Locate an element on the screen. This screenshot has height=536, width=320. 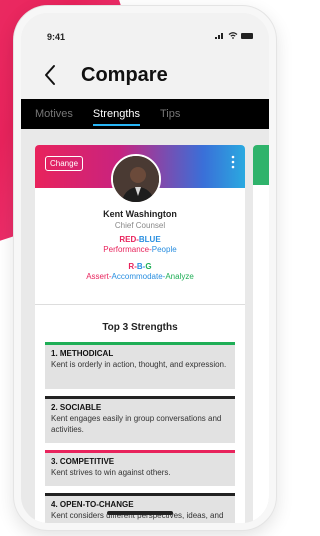
page-title: Compare is located at coordinates (124, 75).